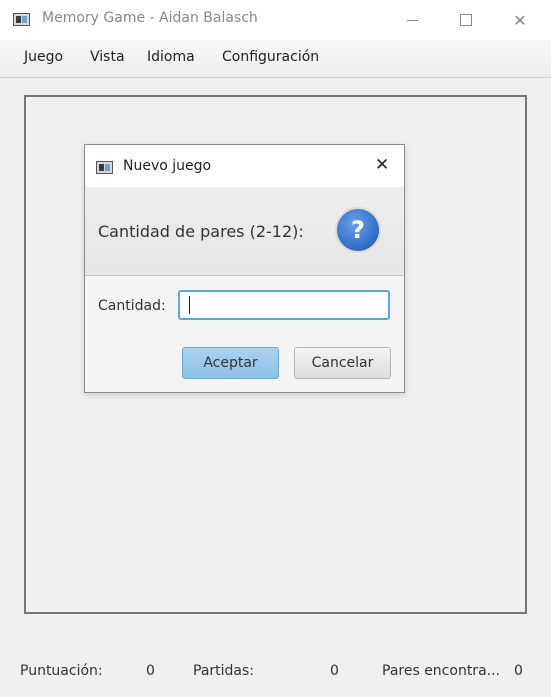 The image size is (551, 697). I want to click on close-window-button: ✕, so click(520, 20).